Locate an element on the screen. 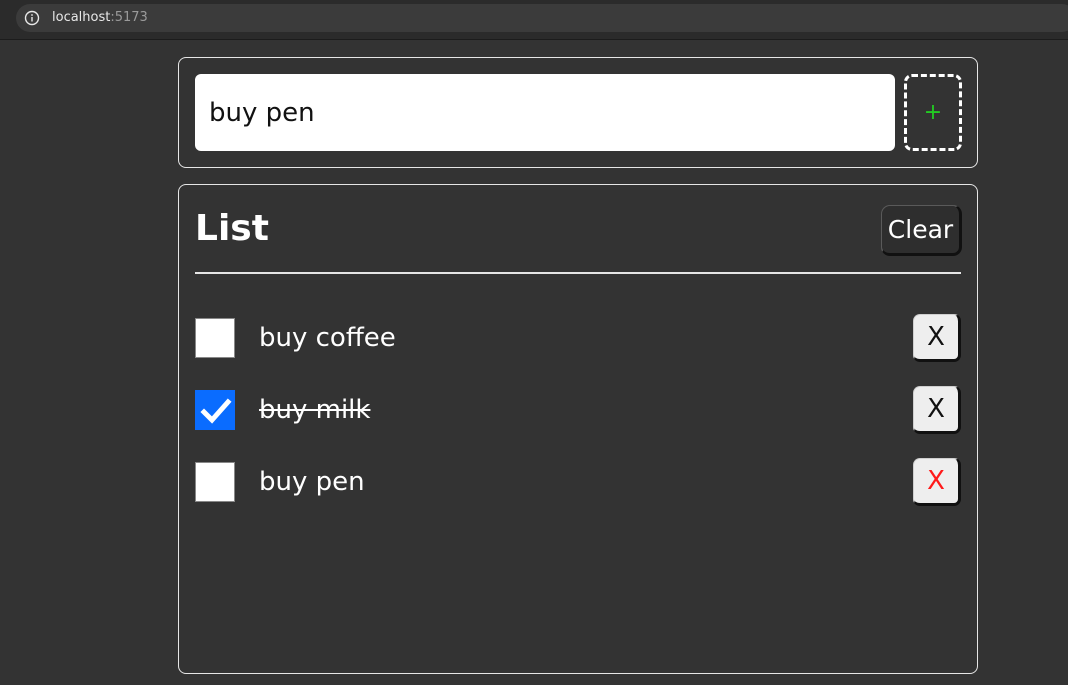 The height and width of the screenshot is (685, 1068). address-bar is located at coordinates (542, 18).